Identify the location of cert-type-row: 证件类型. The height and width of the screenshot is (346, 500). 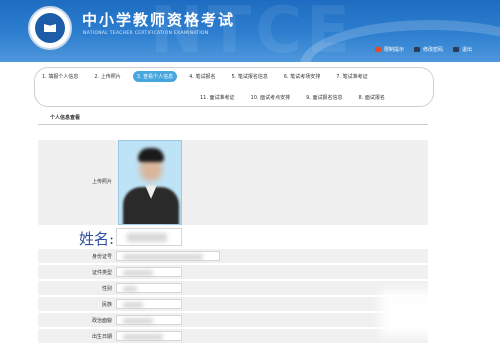
(233, 272).